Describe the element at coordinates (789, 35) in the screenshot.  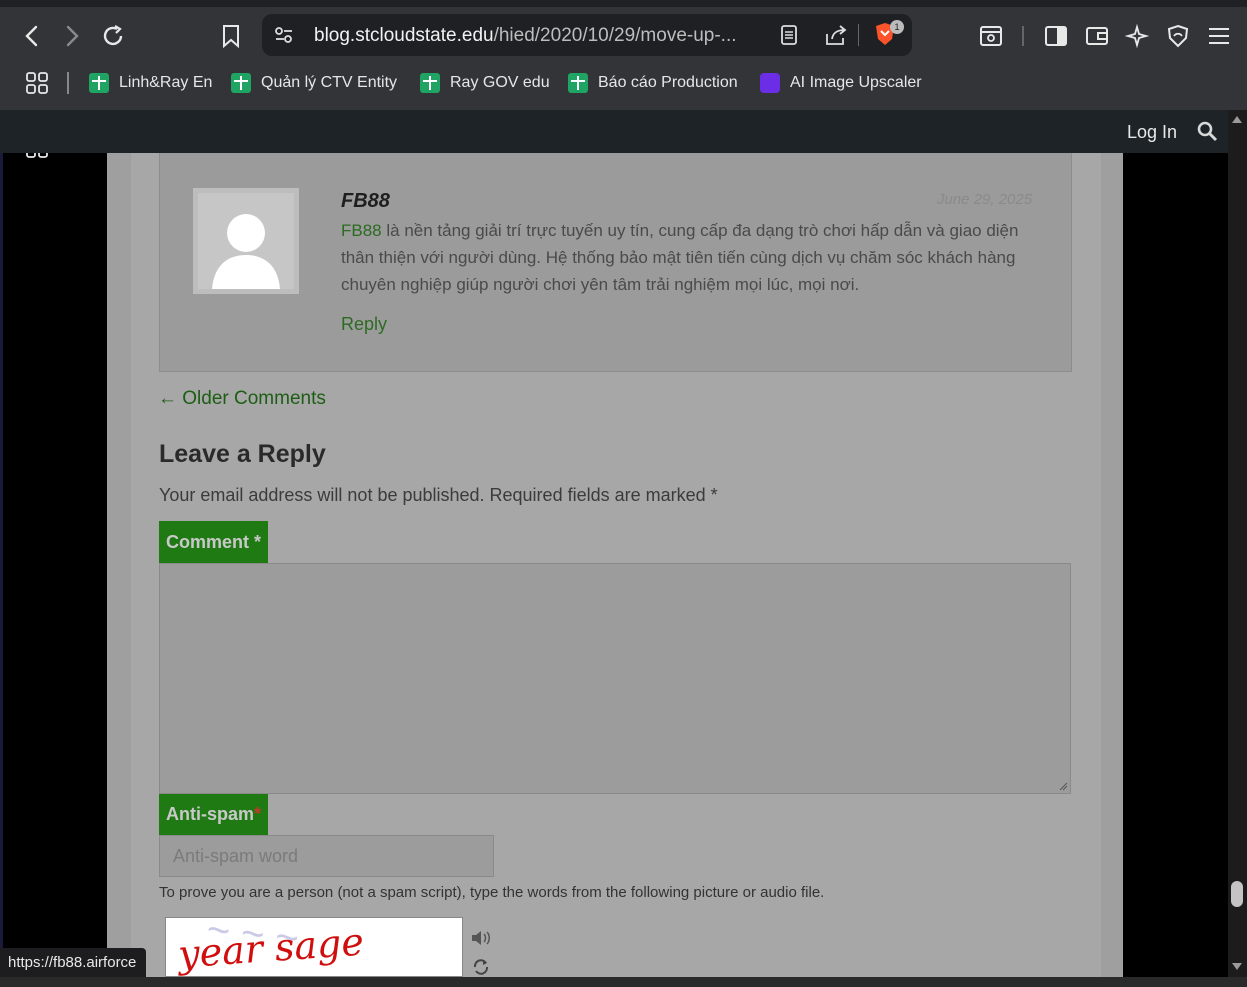
I see `reader-mode-icon` at that location.